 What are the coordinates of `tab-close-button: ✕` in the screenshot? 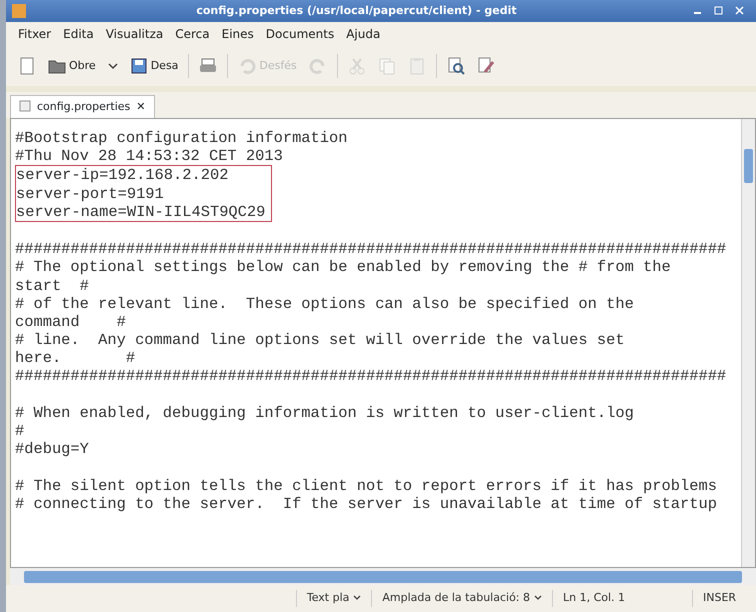 It's located at (141, 106).